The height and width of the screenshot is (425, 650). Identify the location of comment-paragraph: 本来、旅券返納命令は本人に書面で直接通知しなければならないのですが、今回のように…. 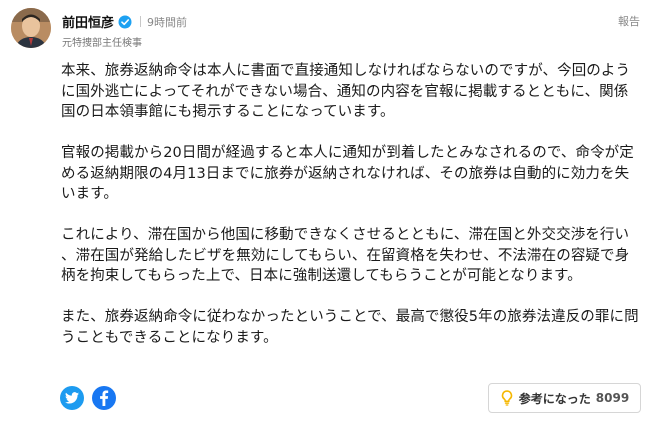
(346, 91).